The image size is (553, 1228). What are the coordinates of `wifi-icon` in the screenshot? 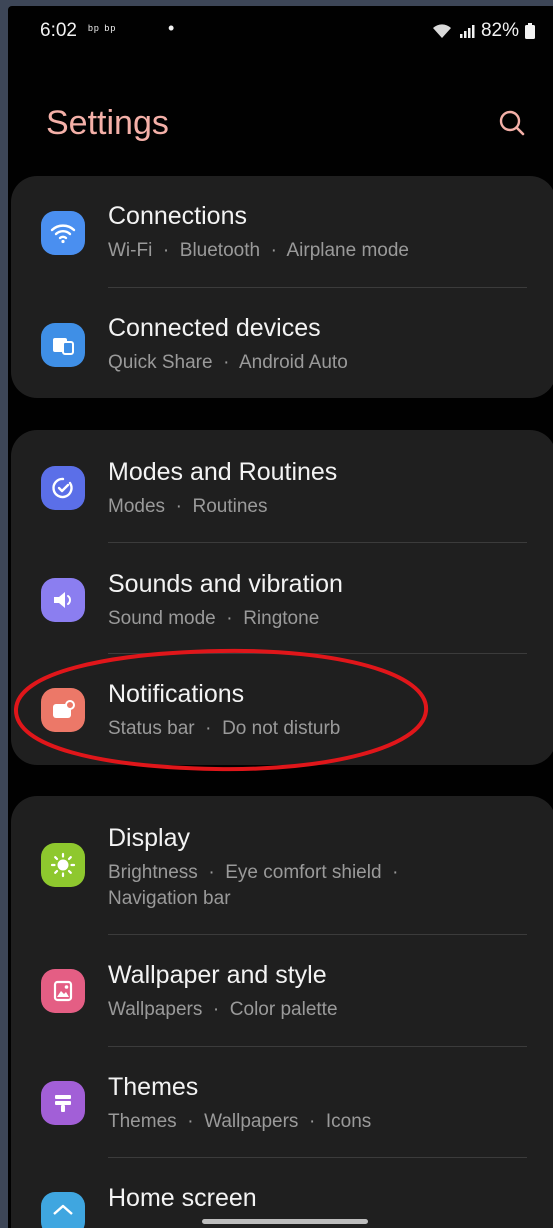 It's located at (63, 233).